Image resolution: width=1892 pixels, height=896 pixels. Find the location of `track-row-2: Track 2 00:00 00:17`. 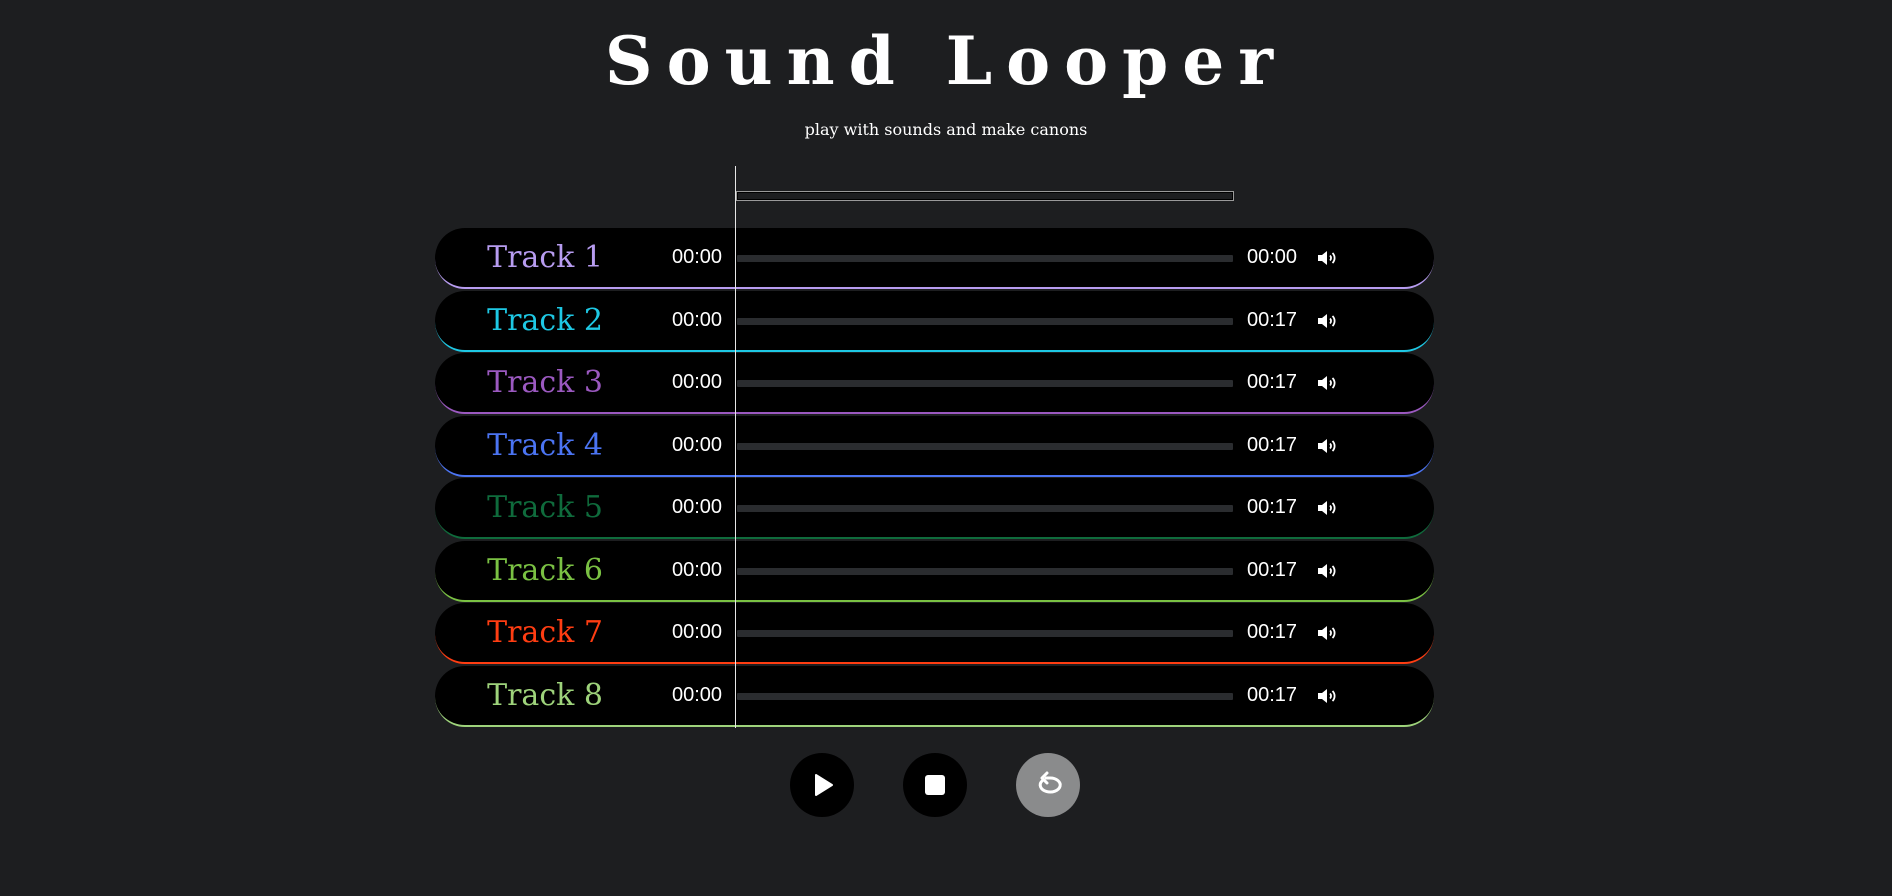

track-row-2: Track 2 00:00 00:17 is located at coordinates (934, 321).